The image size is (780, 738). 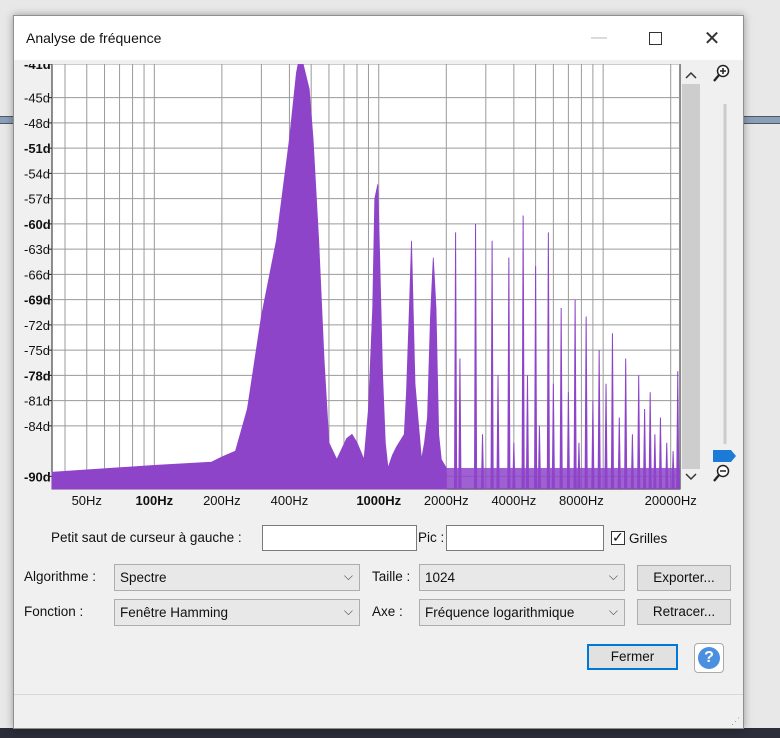 I want to click on function-dropdown: Fenêtre Hamming ⌵, so click(x=237, y=612).